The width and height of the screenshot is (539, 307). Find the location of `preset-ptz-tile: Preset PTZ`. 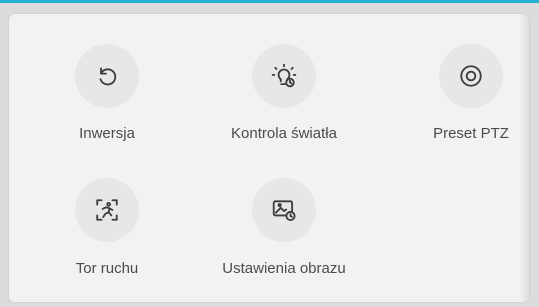

preset-ptz-tile: Preset PTZ is located at coordinates (460, 78).